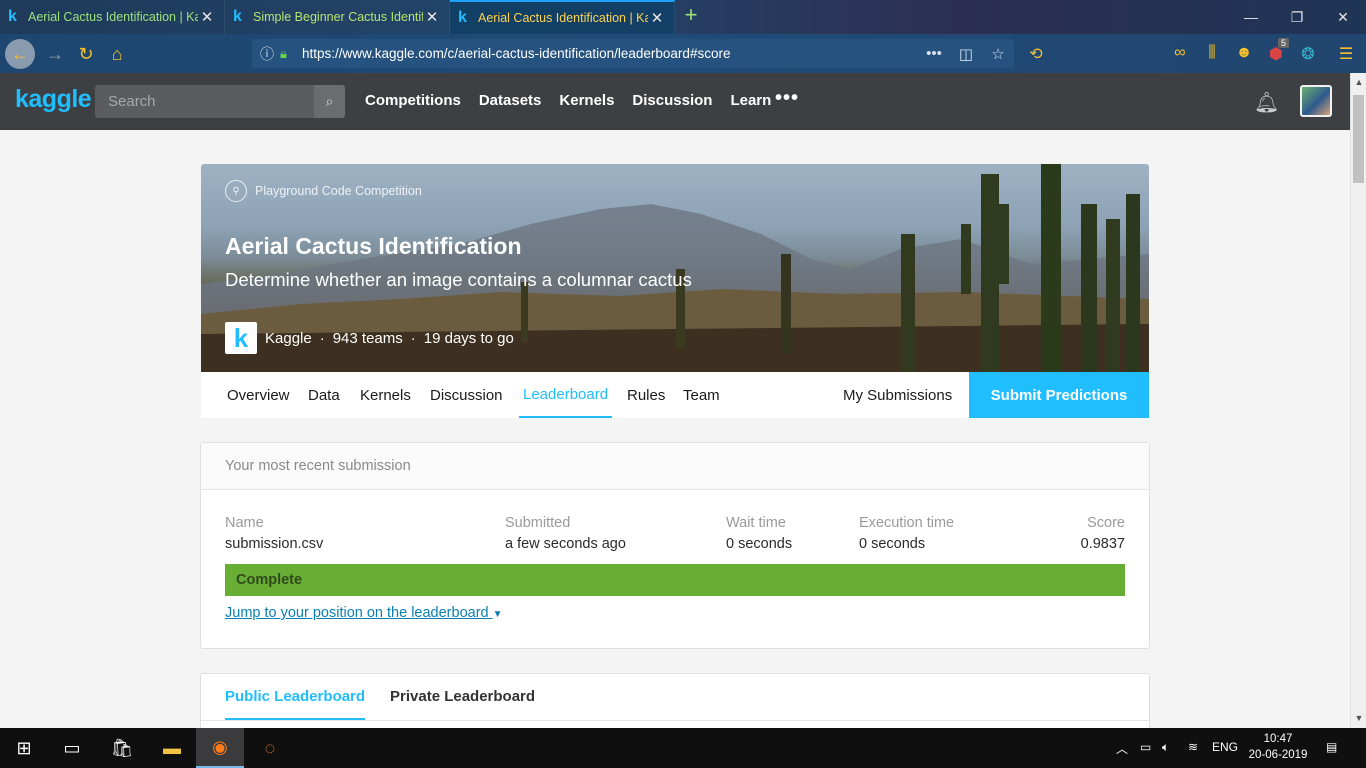  What do you see at coordinates (53, 99) in the screenshot?
I see `kaggle-logo: kaggle` at bounding box center [53, 99].